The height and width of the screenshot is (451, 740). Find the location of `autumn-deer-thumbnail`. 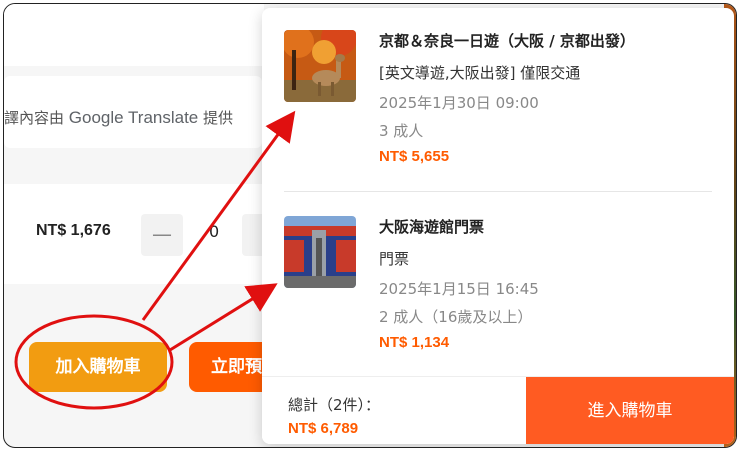

autumn-deer-thumbnail is located at coordinates (320, 66).